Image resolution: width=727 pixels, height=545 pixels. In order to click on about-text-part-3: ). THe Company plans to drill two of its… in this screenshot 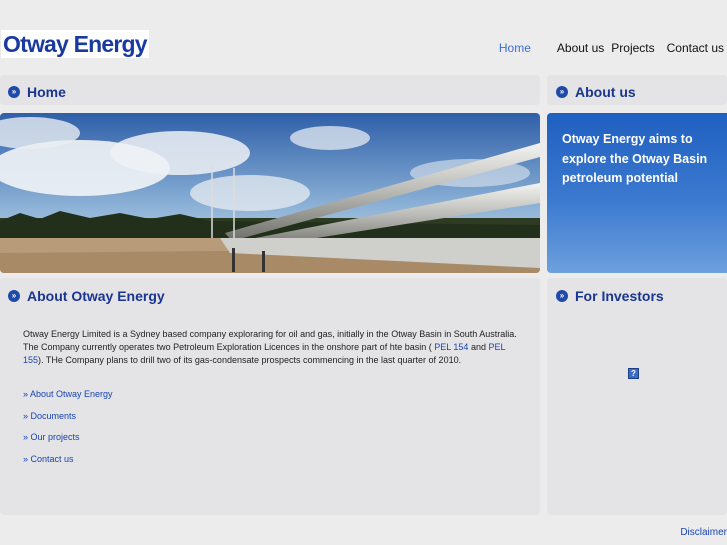, I will do `click(250, 360)`.